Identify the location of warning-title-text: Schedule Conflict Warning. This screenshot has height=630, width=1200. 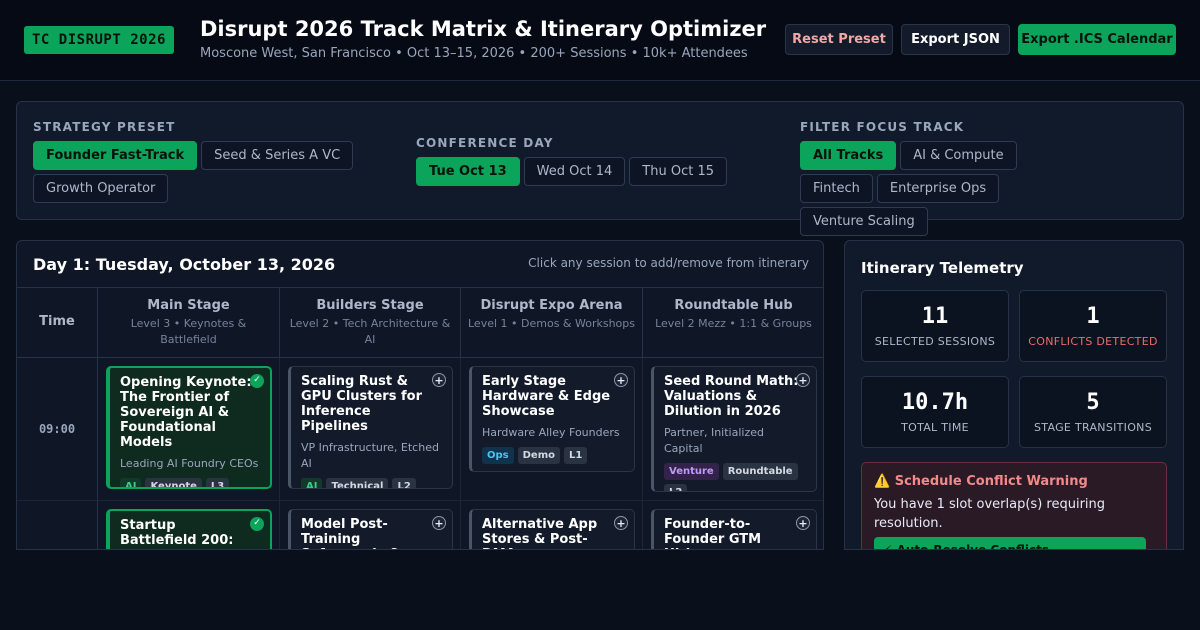
(991, 481).